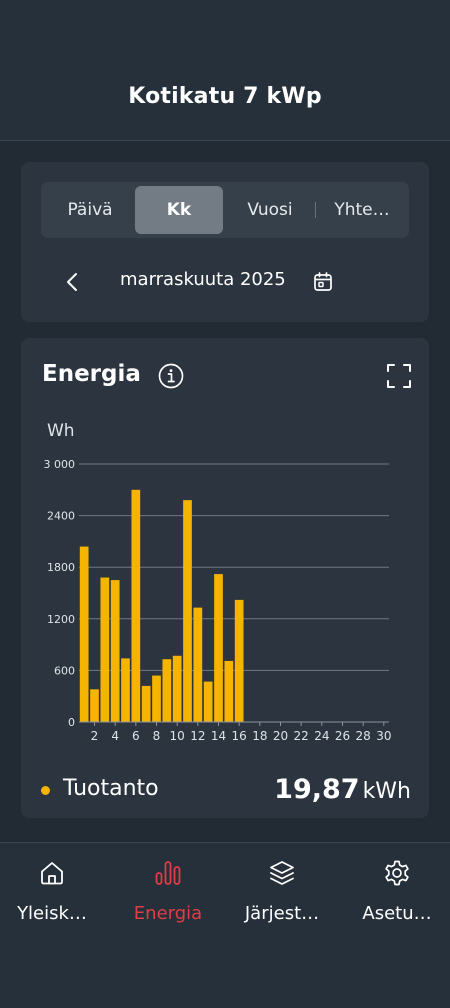 The height and width of the screenshot is (1008, 450). Describe the element at coordinates (383, 736) in the screenshot. I see `x-tick-label: 30` at that location.